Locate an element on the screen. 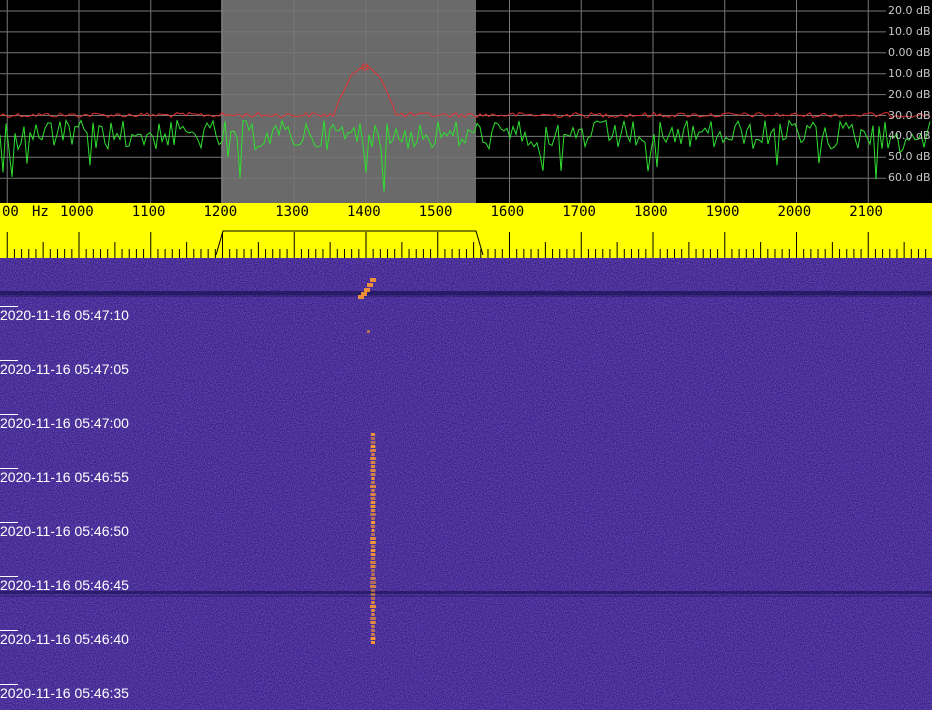 The height and width of the screenshot is (710, 932). freq-label: 1800 is located at coordinates (651, 212).